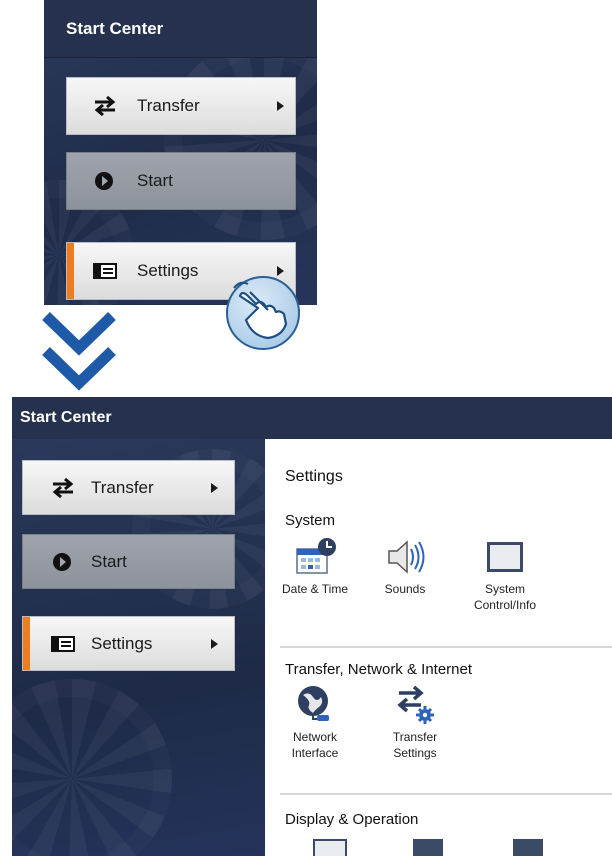 Image resolution: width=612 pixels, height=856 pixels. I want to click on transfer-settings-tile: Transfer Settings, so click(415, 723).